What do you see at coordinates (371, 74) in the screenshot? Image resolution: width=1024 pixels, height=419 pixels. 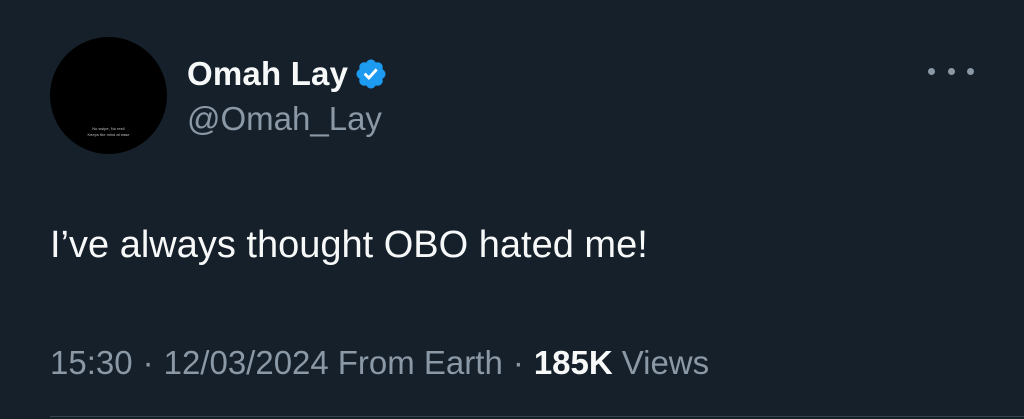 I see `verified-badge-icon` at bounding box center [371, 74].